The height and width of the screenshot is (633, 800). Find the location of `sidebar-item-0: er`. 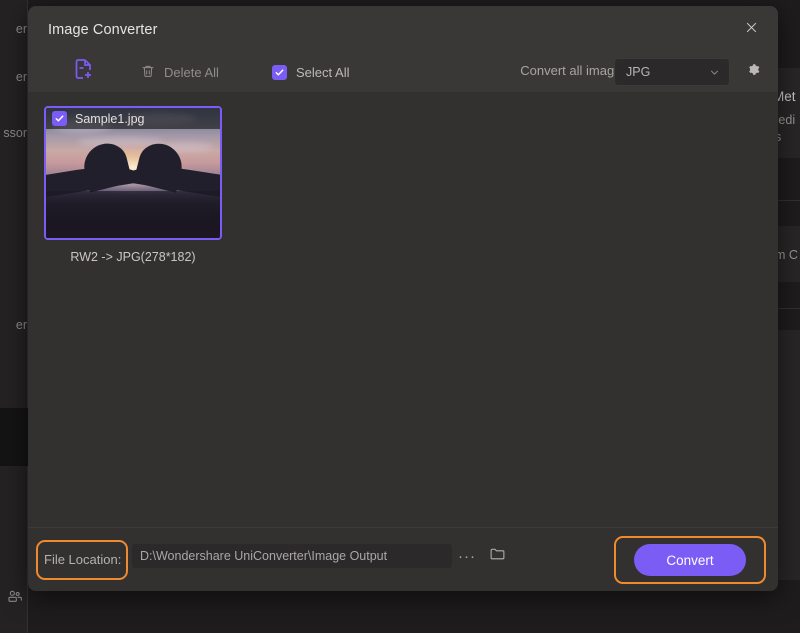

sidebar-item-0: er is located at coordinates (14, 29).